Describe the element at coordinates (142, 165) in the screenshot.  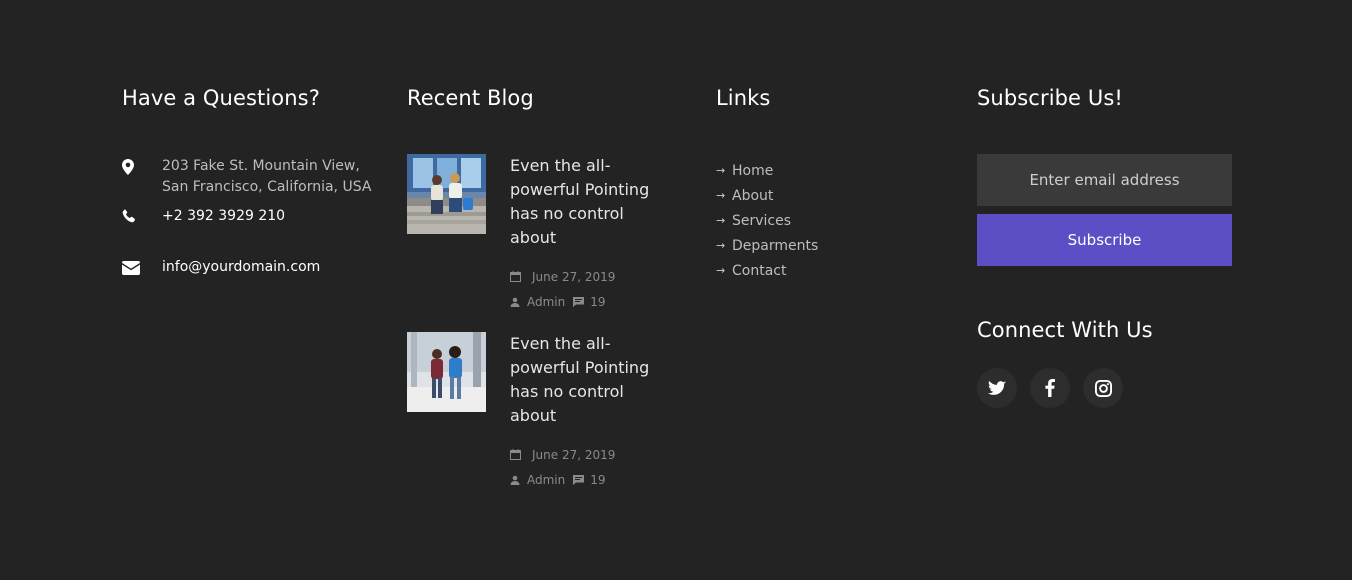
I see `map-marker-icon` at that location.